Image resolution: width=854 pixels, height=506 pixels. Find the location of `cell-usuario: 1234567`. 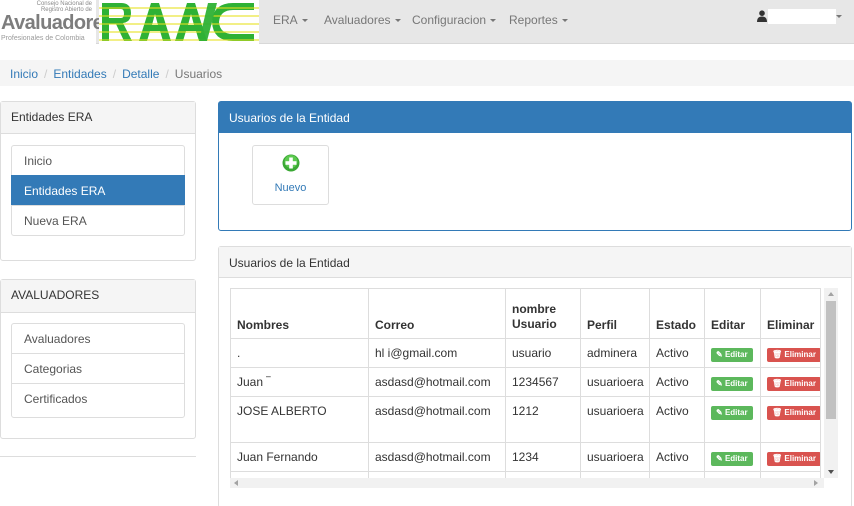

cell-usuario: 1234567 is located at coordinates (543, 382).